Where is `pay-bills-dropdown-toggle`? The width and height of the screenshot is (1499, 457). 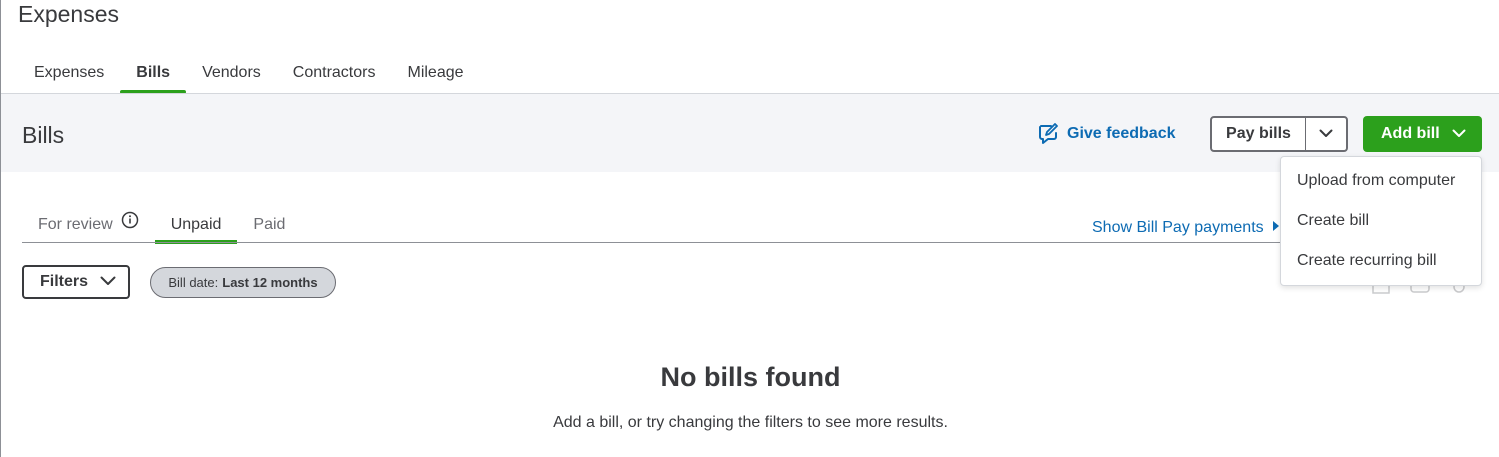 pay-bills-dropdown-toggle is located at coordinates (1326, 134).